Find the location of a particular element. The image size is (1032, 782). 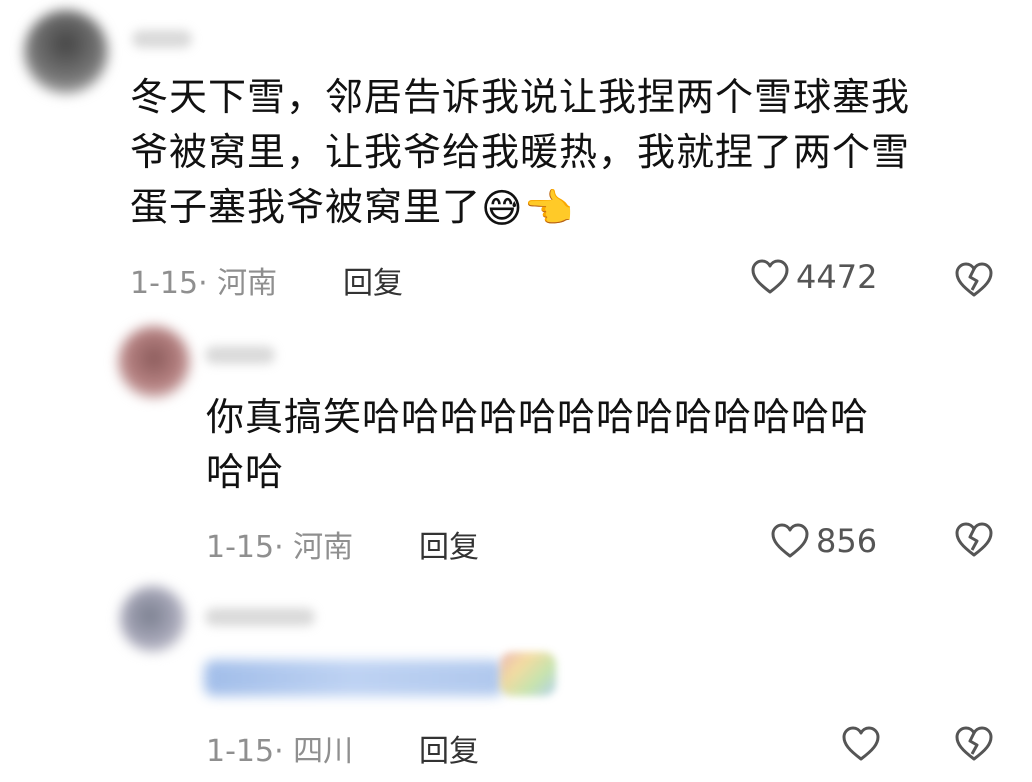

comment-line: 哈哈 is located at coordinates (245, 472).